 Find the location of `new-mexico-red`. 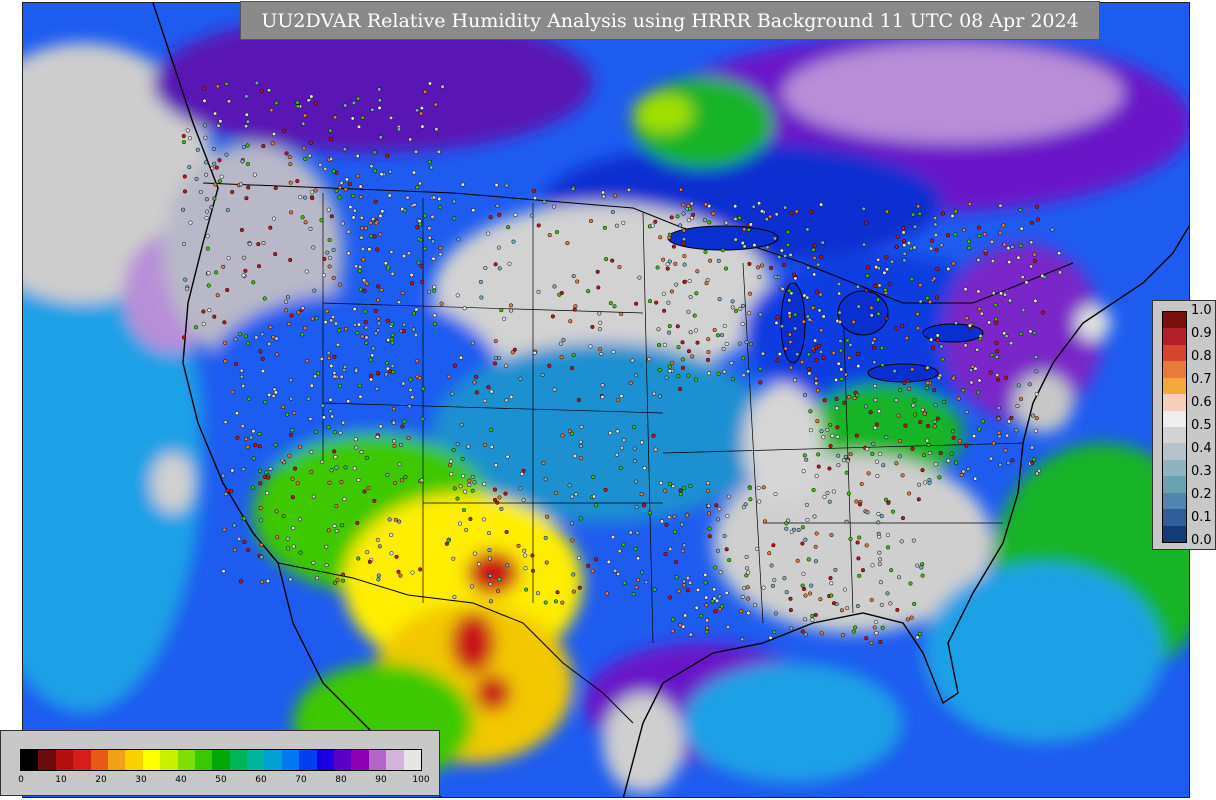

new-mexico-red is located at coordinates (493, 573).